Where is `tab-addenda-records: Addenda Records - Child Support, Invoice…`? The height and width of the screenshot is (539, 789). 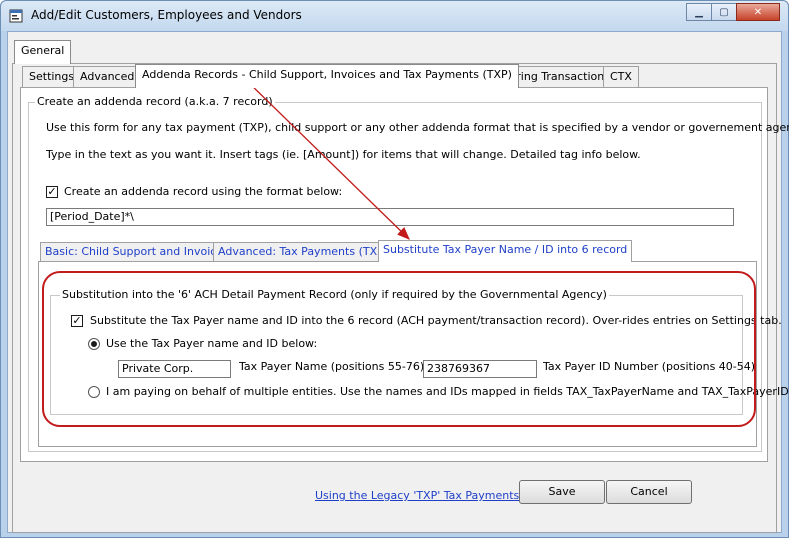
tab-addenda-records: Addenda Records - Child Support, Invoice… is located at coordinates (327, 76).